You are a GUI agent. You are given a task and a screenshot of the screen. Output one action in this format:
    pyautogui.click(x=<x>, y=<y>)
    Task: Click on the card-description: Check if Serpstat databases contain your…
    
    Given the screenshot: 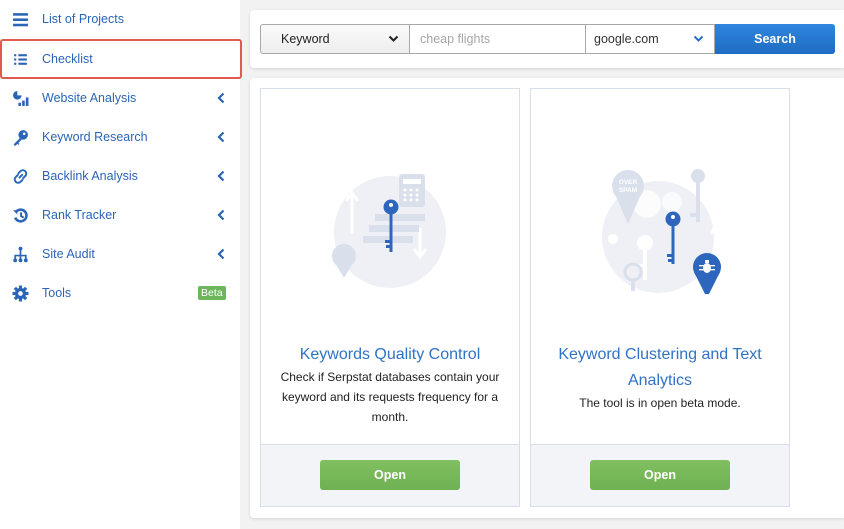 What is the action you would take?
    pyautogui.click(x=390, y=397)
    